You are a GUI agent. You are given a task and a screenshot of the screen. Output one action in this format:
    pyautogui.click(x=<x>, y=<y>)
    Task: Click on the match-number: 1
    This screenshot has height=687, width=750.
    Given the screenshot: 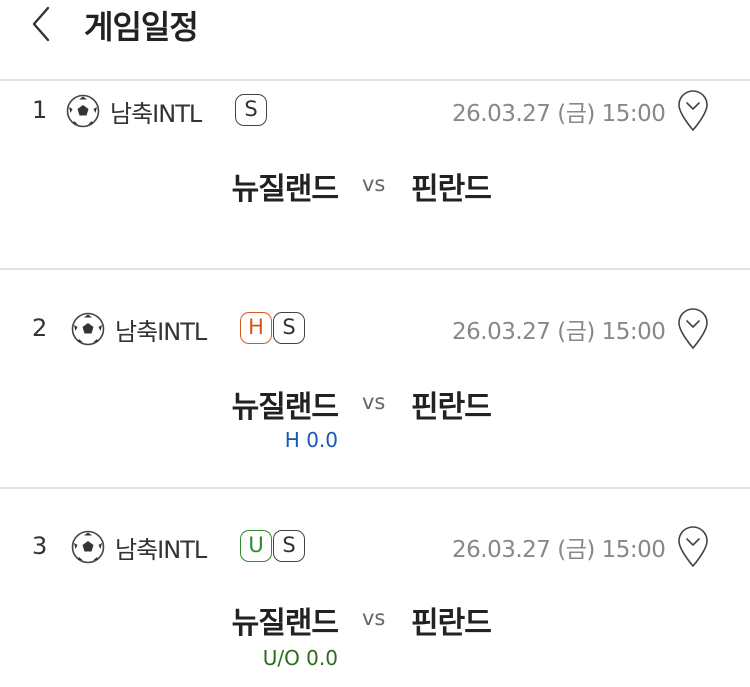 What is the action you would take?
    pyautogui.click(x=40, y=110)
    